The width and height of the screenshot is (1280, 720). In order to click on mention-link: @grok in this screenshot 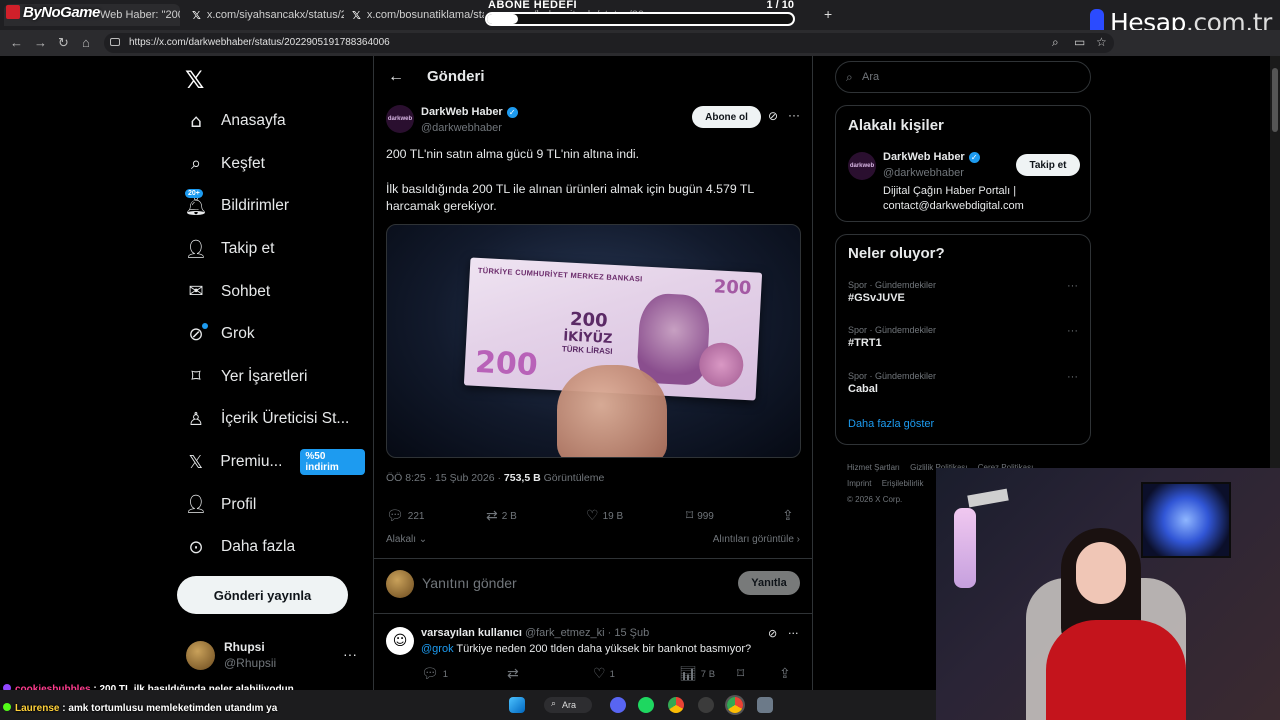, I will do `click(437, 649)`.